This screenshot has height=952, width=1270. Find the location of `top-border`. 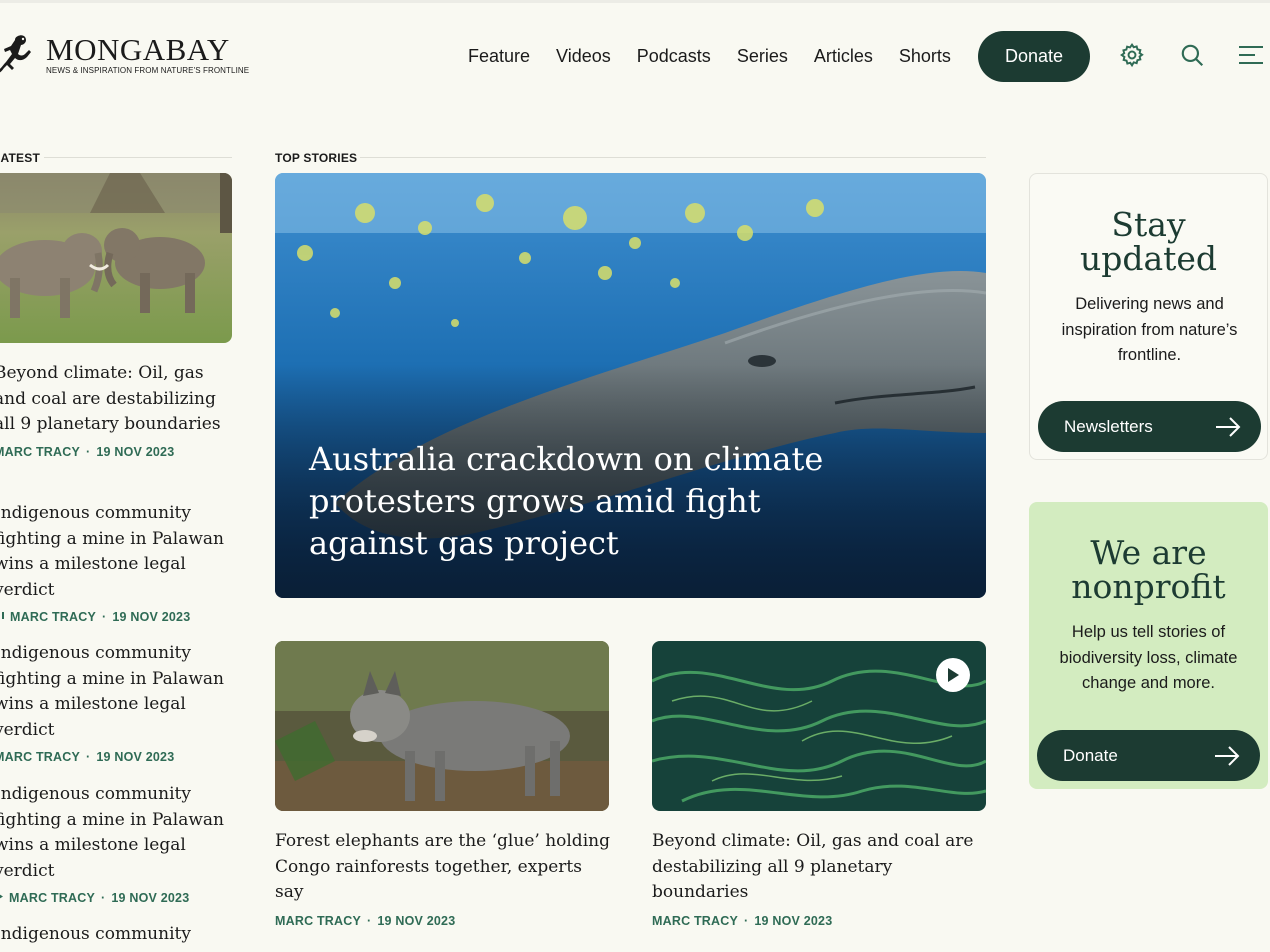

top-border is located at coordinates (635, 1).